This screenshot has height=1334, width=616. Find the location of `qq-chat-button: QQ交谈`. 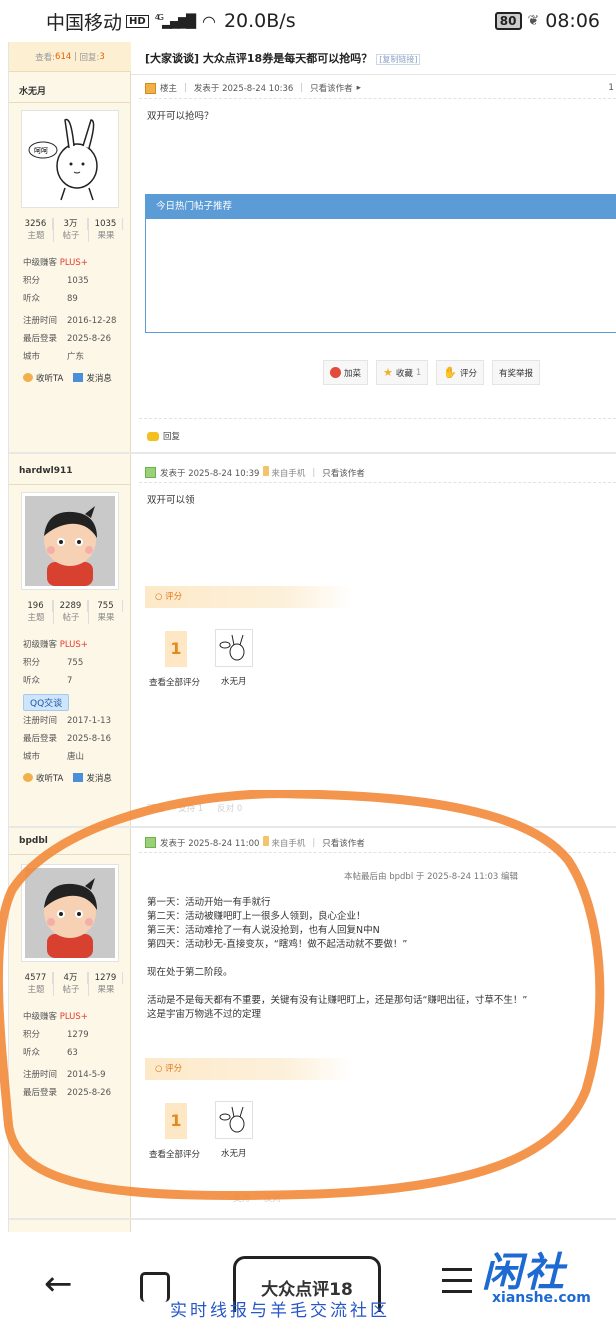

qq-chat-button: QQ交谈 is located at coordinates (46, 702).